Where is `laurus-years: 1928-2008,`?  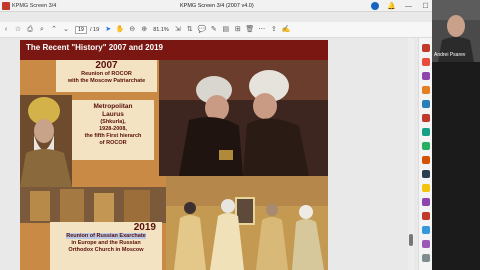 laurus-years: 1928-2008, is located at coordinates (113, 129).